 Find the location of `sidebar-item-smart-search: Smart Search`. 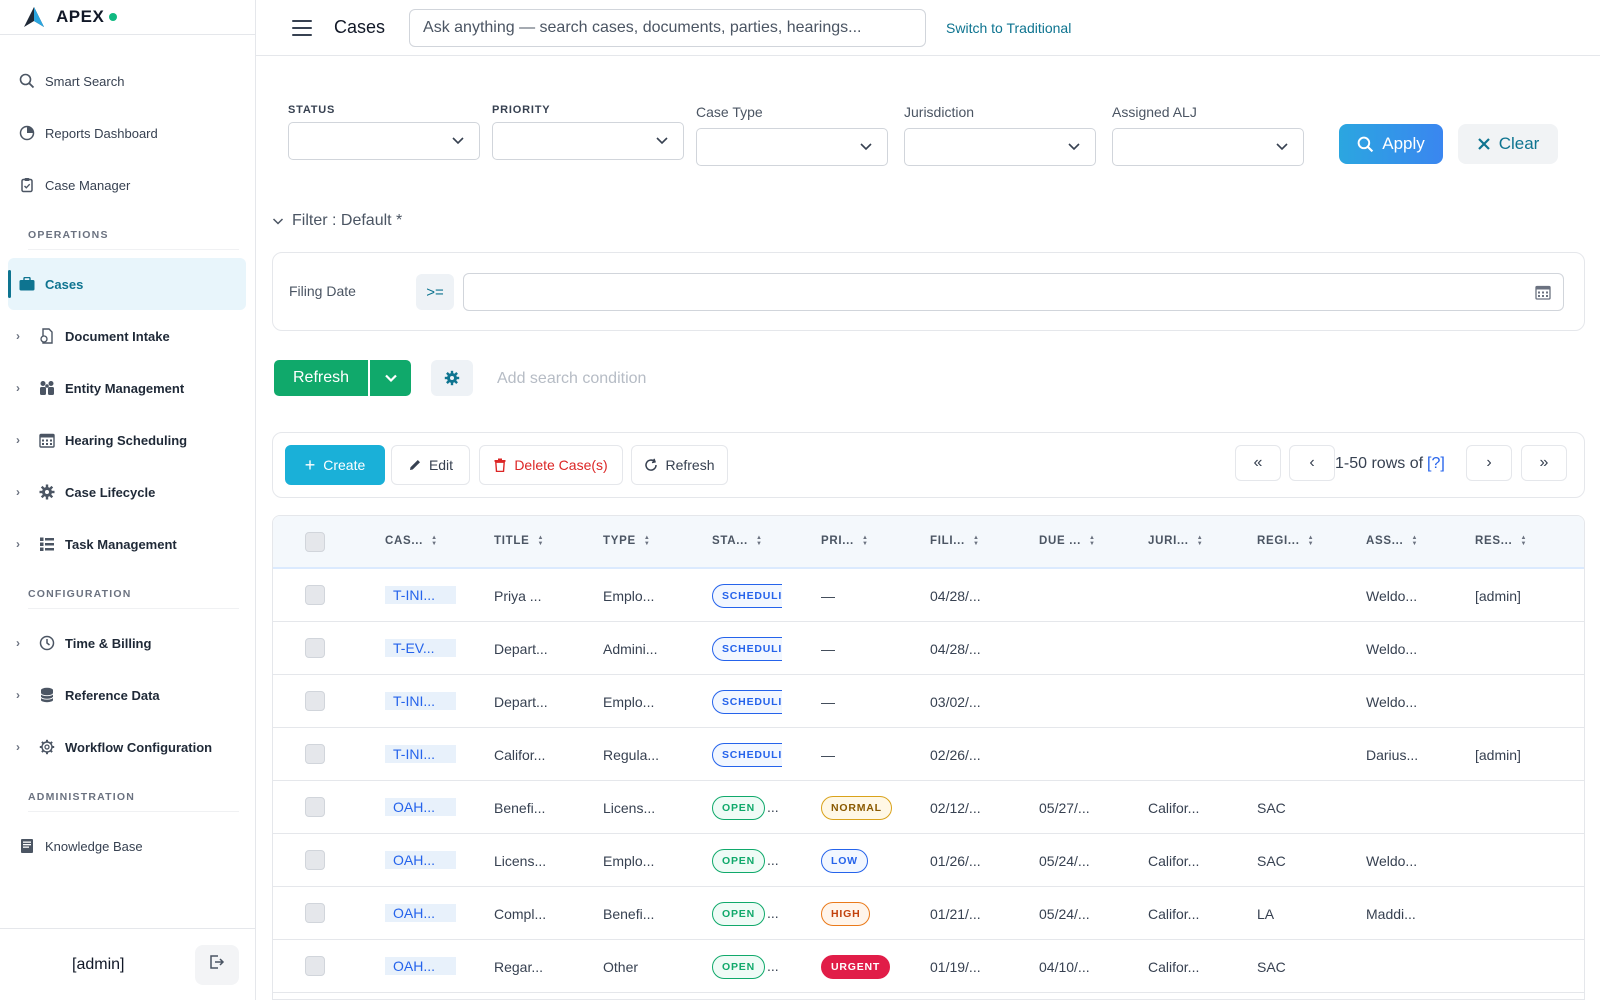

sidebar-item-smart-search: Smart Search is located at coordinates (127, 81).